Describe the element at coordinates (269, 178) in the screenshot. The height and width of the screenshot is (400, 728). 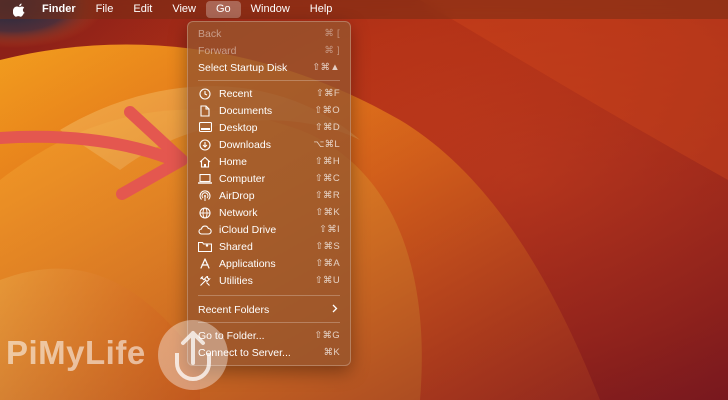
I see `menu-item-computer: Computer ⇧⌘C` at that location.